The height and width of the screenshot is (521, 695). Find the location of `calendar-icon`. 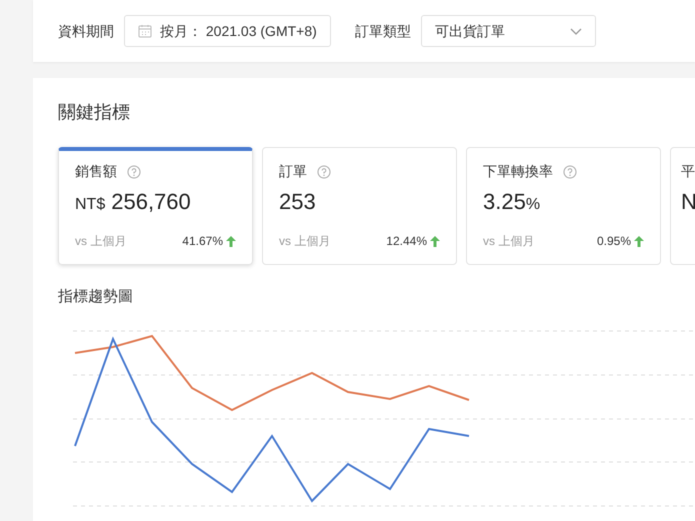

calendar-icon is located at coordinates (145, 31).